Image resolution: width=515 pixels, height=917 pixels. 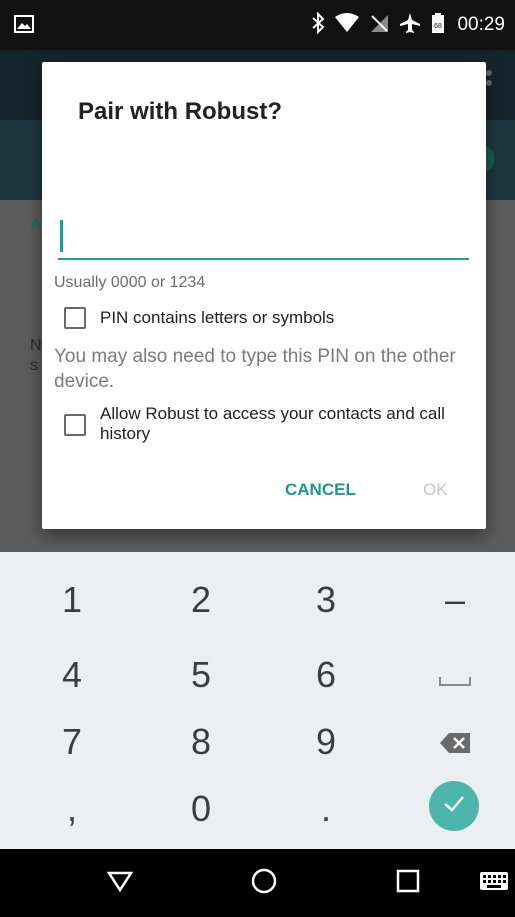 What do you see at coordinates (75, 318) in the screenshot?
I see `letters-symbols-checkbox` at bounding box center [75, 318].